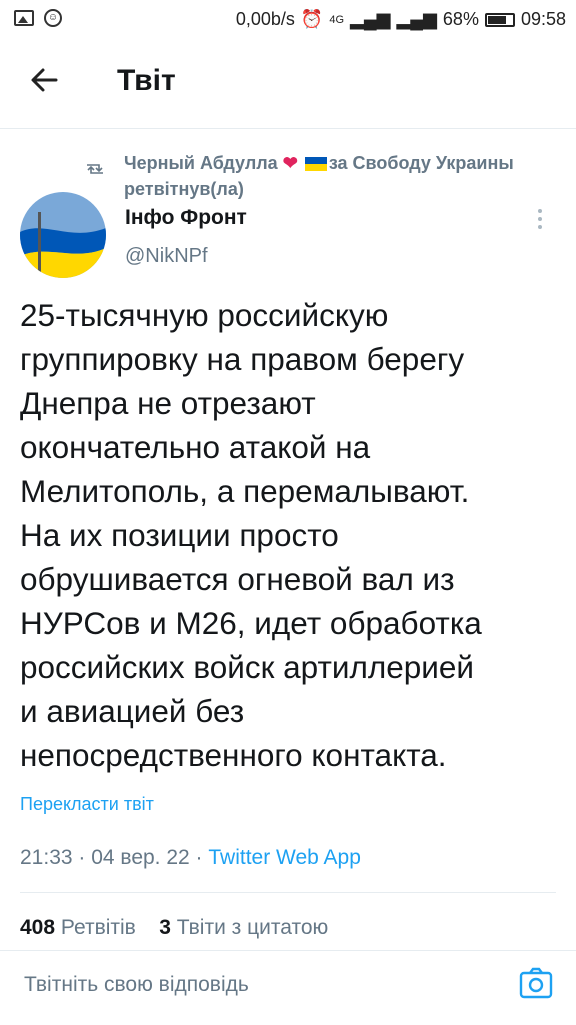 This screenshot has height=1025, width=576. Describe the element at coordinates (38, 927) in the screenshot. I see `retweets-count: 408` at that location.